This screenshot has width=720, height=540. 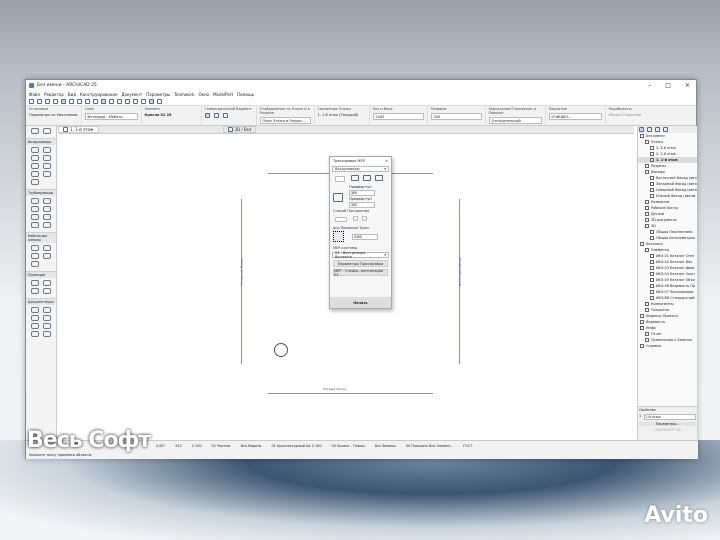 What do you see at coordinates (197, 446) in the screenshot?
I see `status-select: 1:100` at bounding box center [197, 446].